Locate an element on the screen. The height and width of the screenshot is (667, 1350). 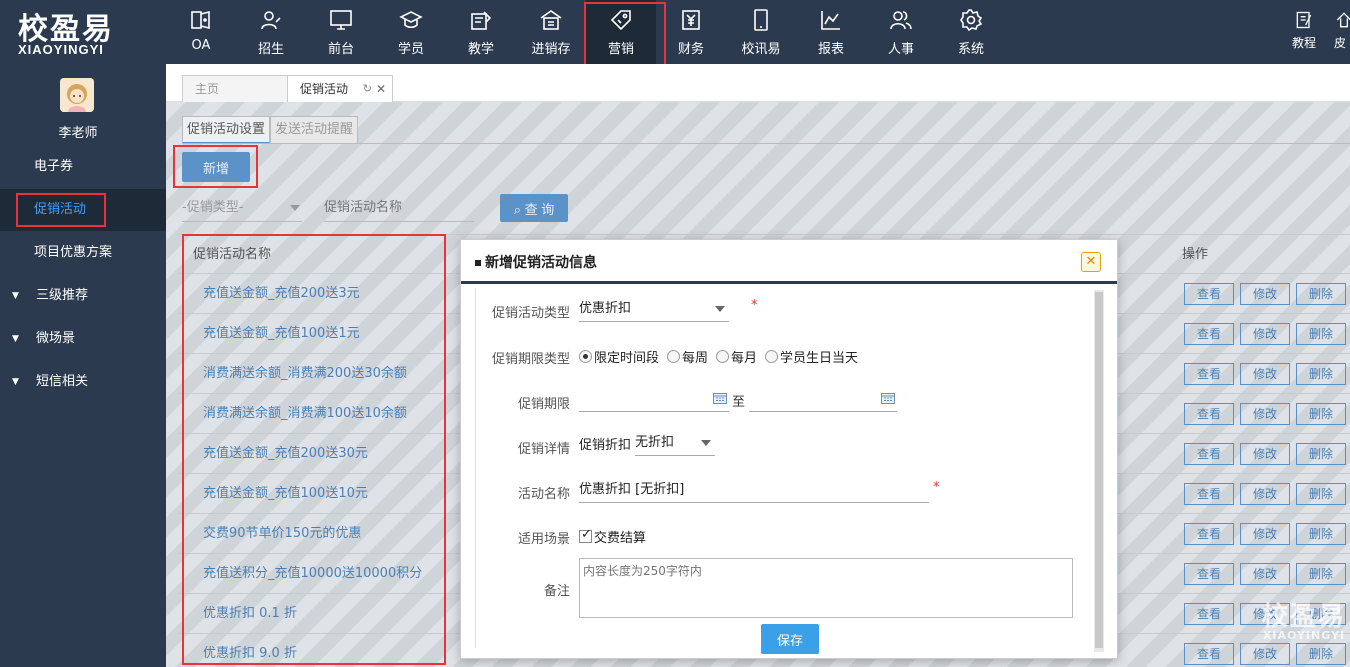
sidebar-item-project-discount: 项目优惠方案 is located at coordinates (83, 253).